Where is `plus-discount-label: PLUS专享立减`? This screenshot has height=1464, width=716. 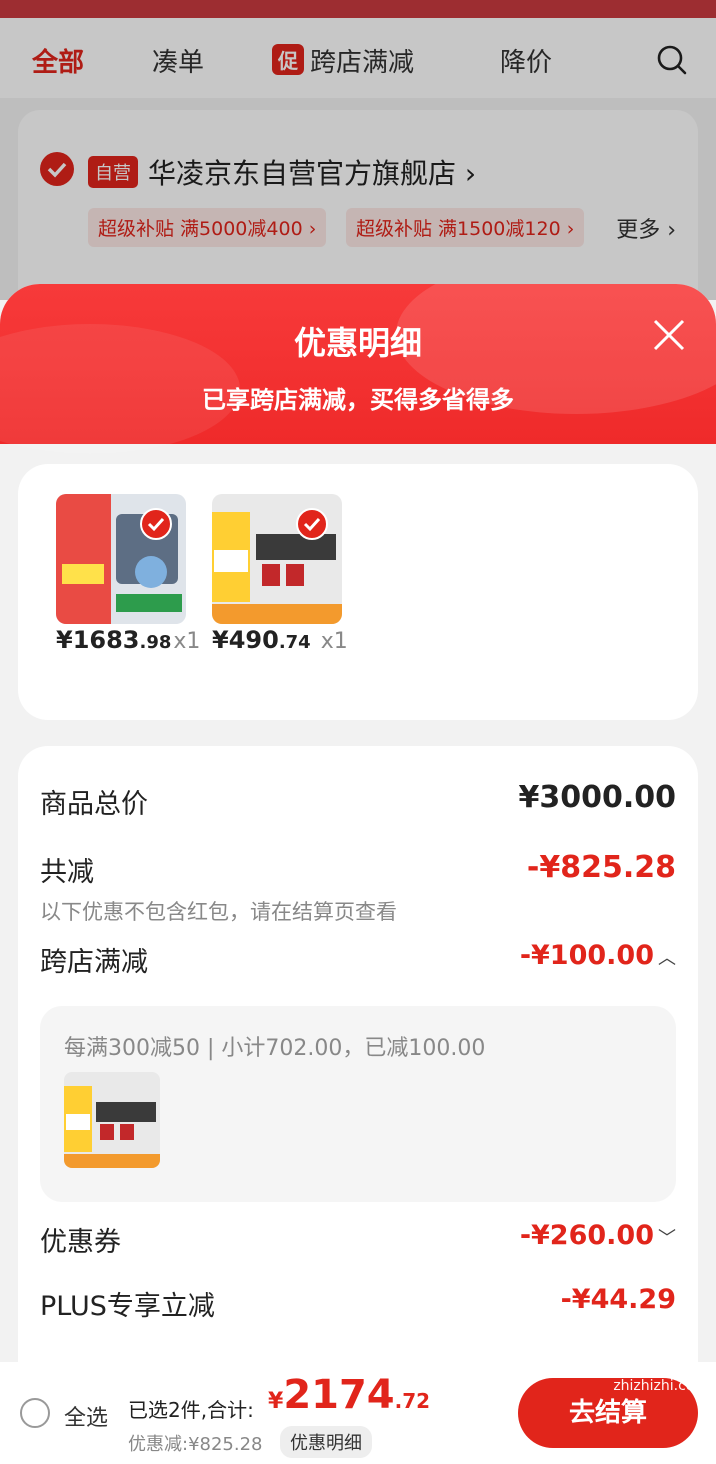
plus-discount-label: PLUS专享立减 is located at coordinates (127, 1306).